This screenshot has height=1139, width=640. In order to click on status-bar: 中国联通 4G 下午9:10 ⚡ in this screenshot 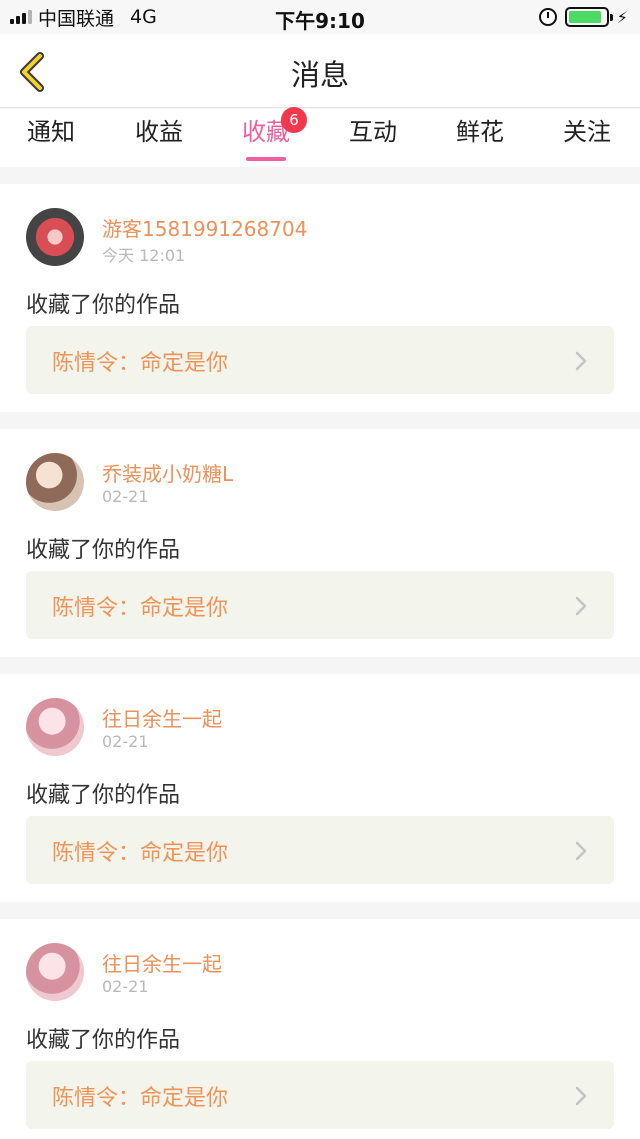, I will do `click(320, 17)`.